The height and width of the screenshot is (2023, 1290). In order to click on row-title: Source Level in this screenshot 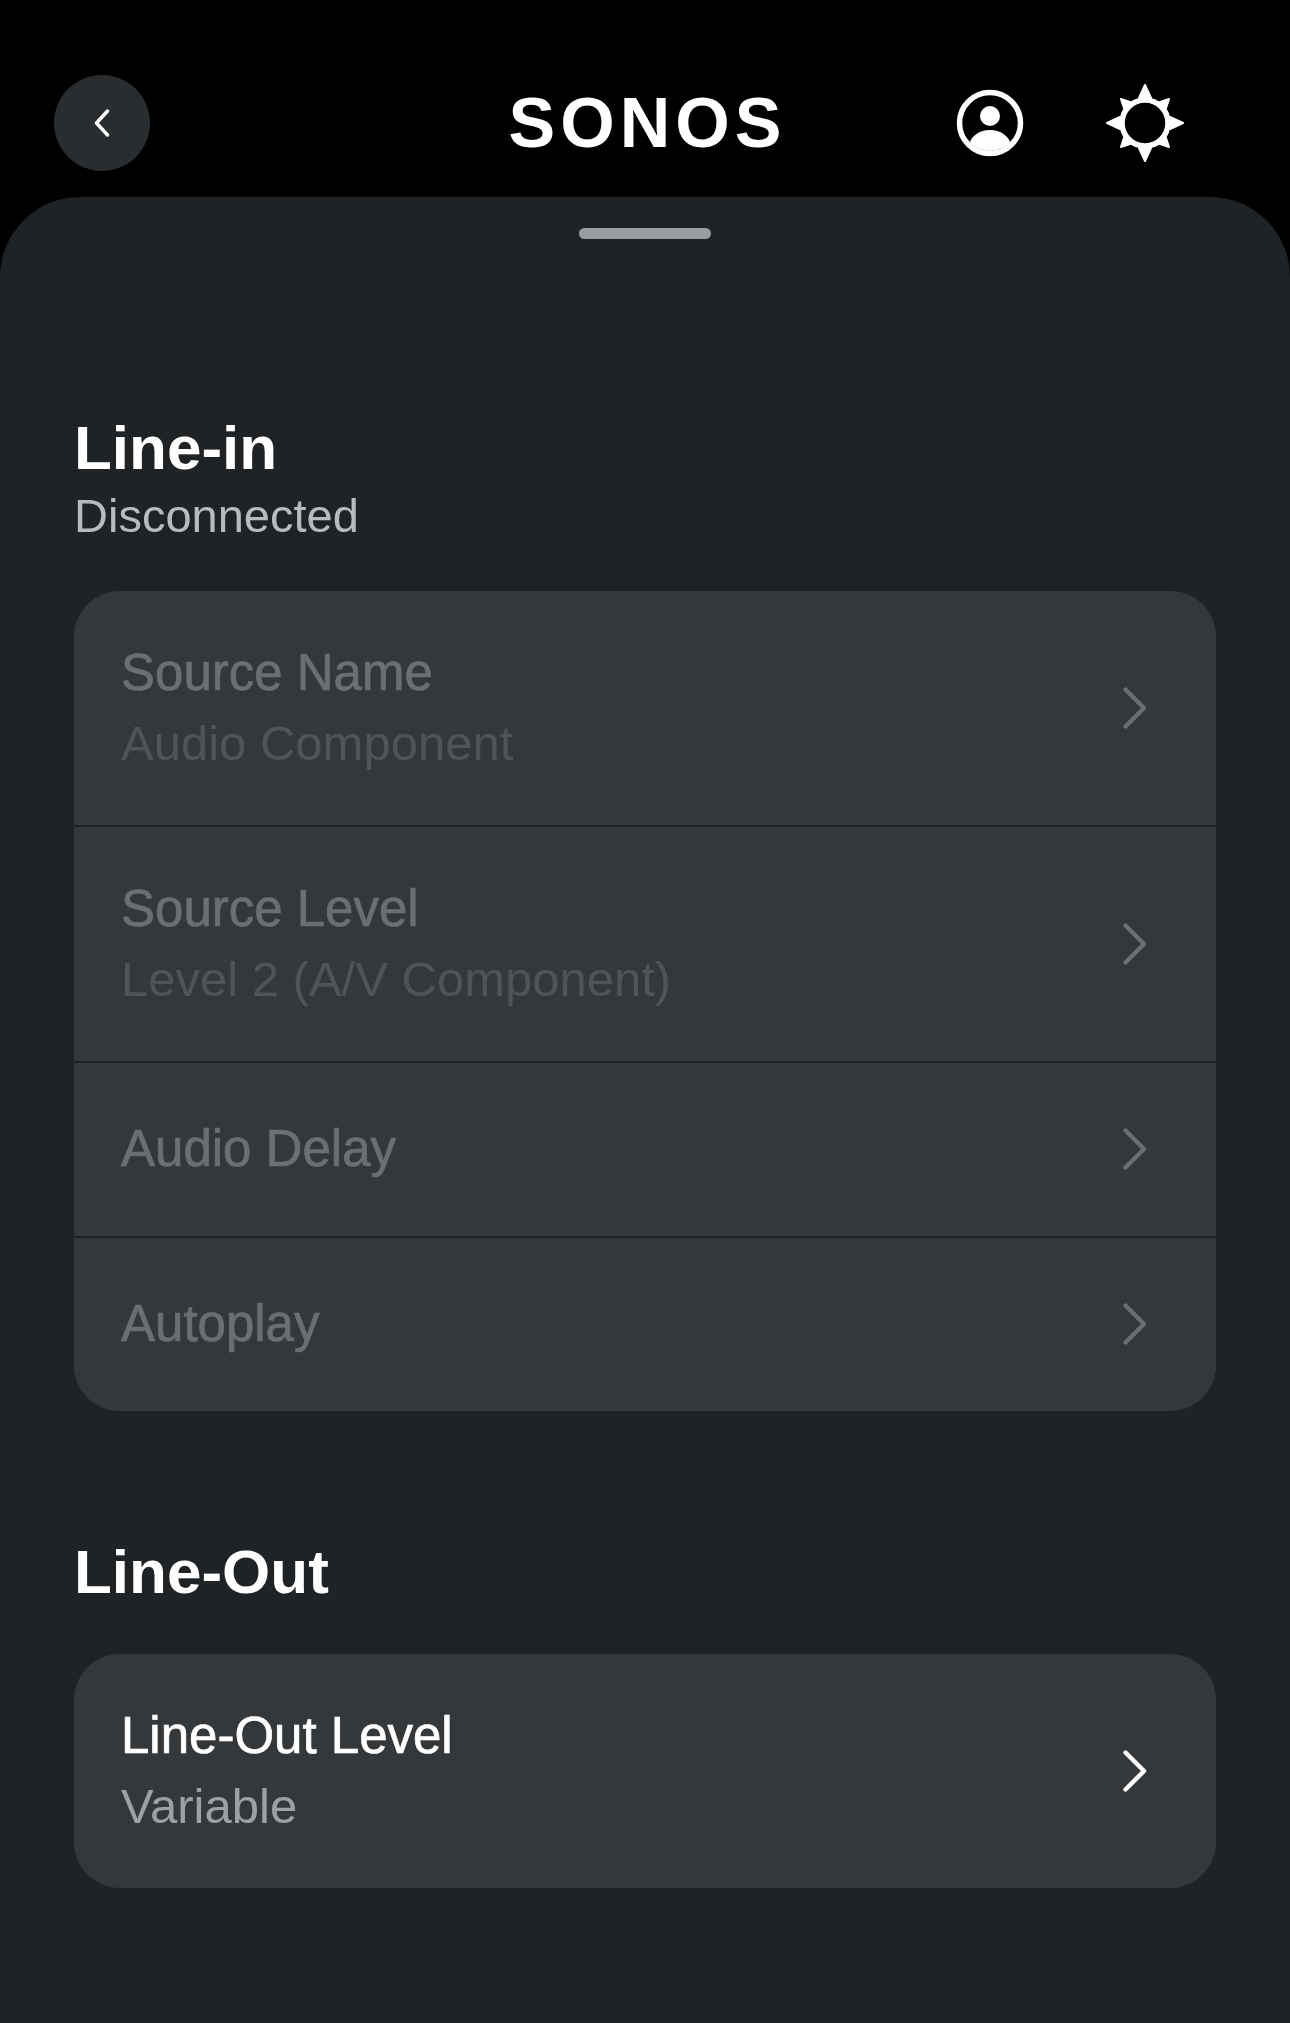, I will do `click(270, 908)`.